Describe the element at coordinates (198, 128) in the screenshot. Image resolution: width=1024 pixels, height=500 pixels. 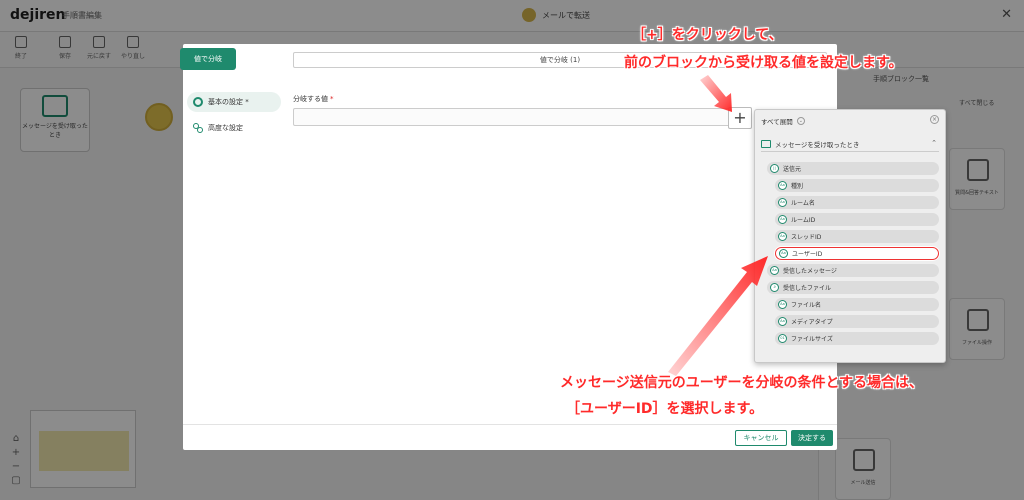
I see `nodes-icon` at that location.